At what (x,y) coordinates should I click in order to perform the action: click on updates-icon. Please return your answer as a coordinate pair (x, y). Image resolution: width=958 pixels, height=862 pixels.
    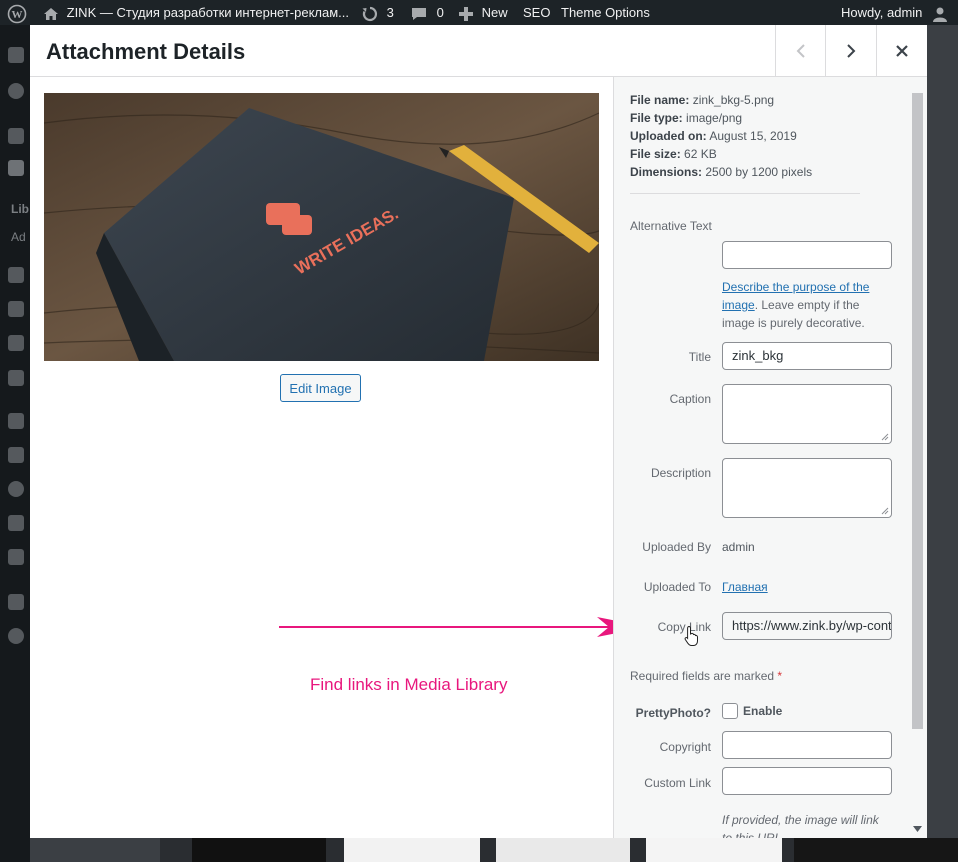
    Looking at the image, I should click on (370, 13).